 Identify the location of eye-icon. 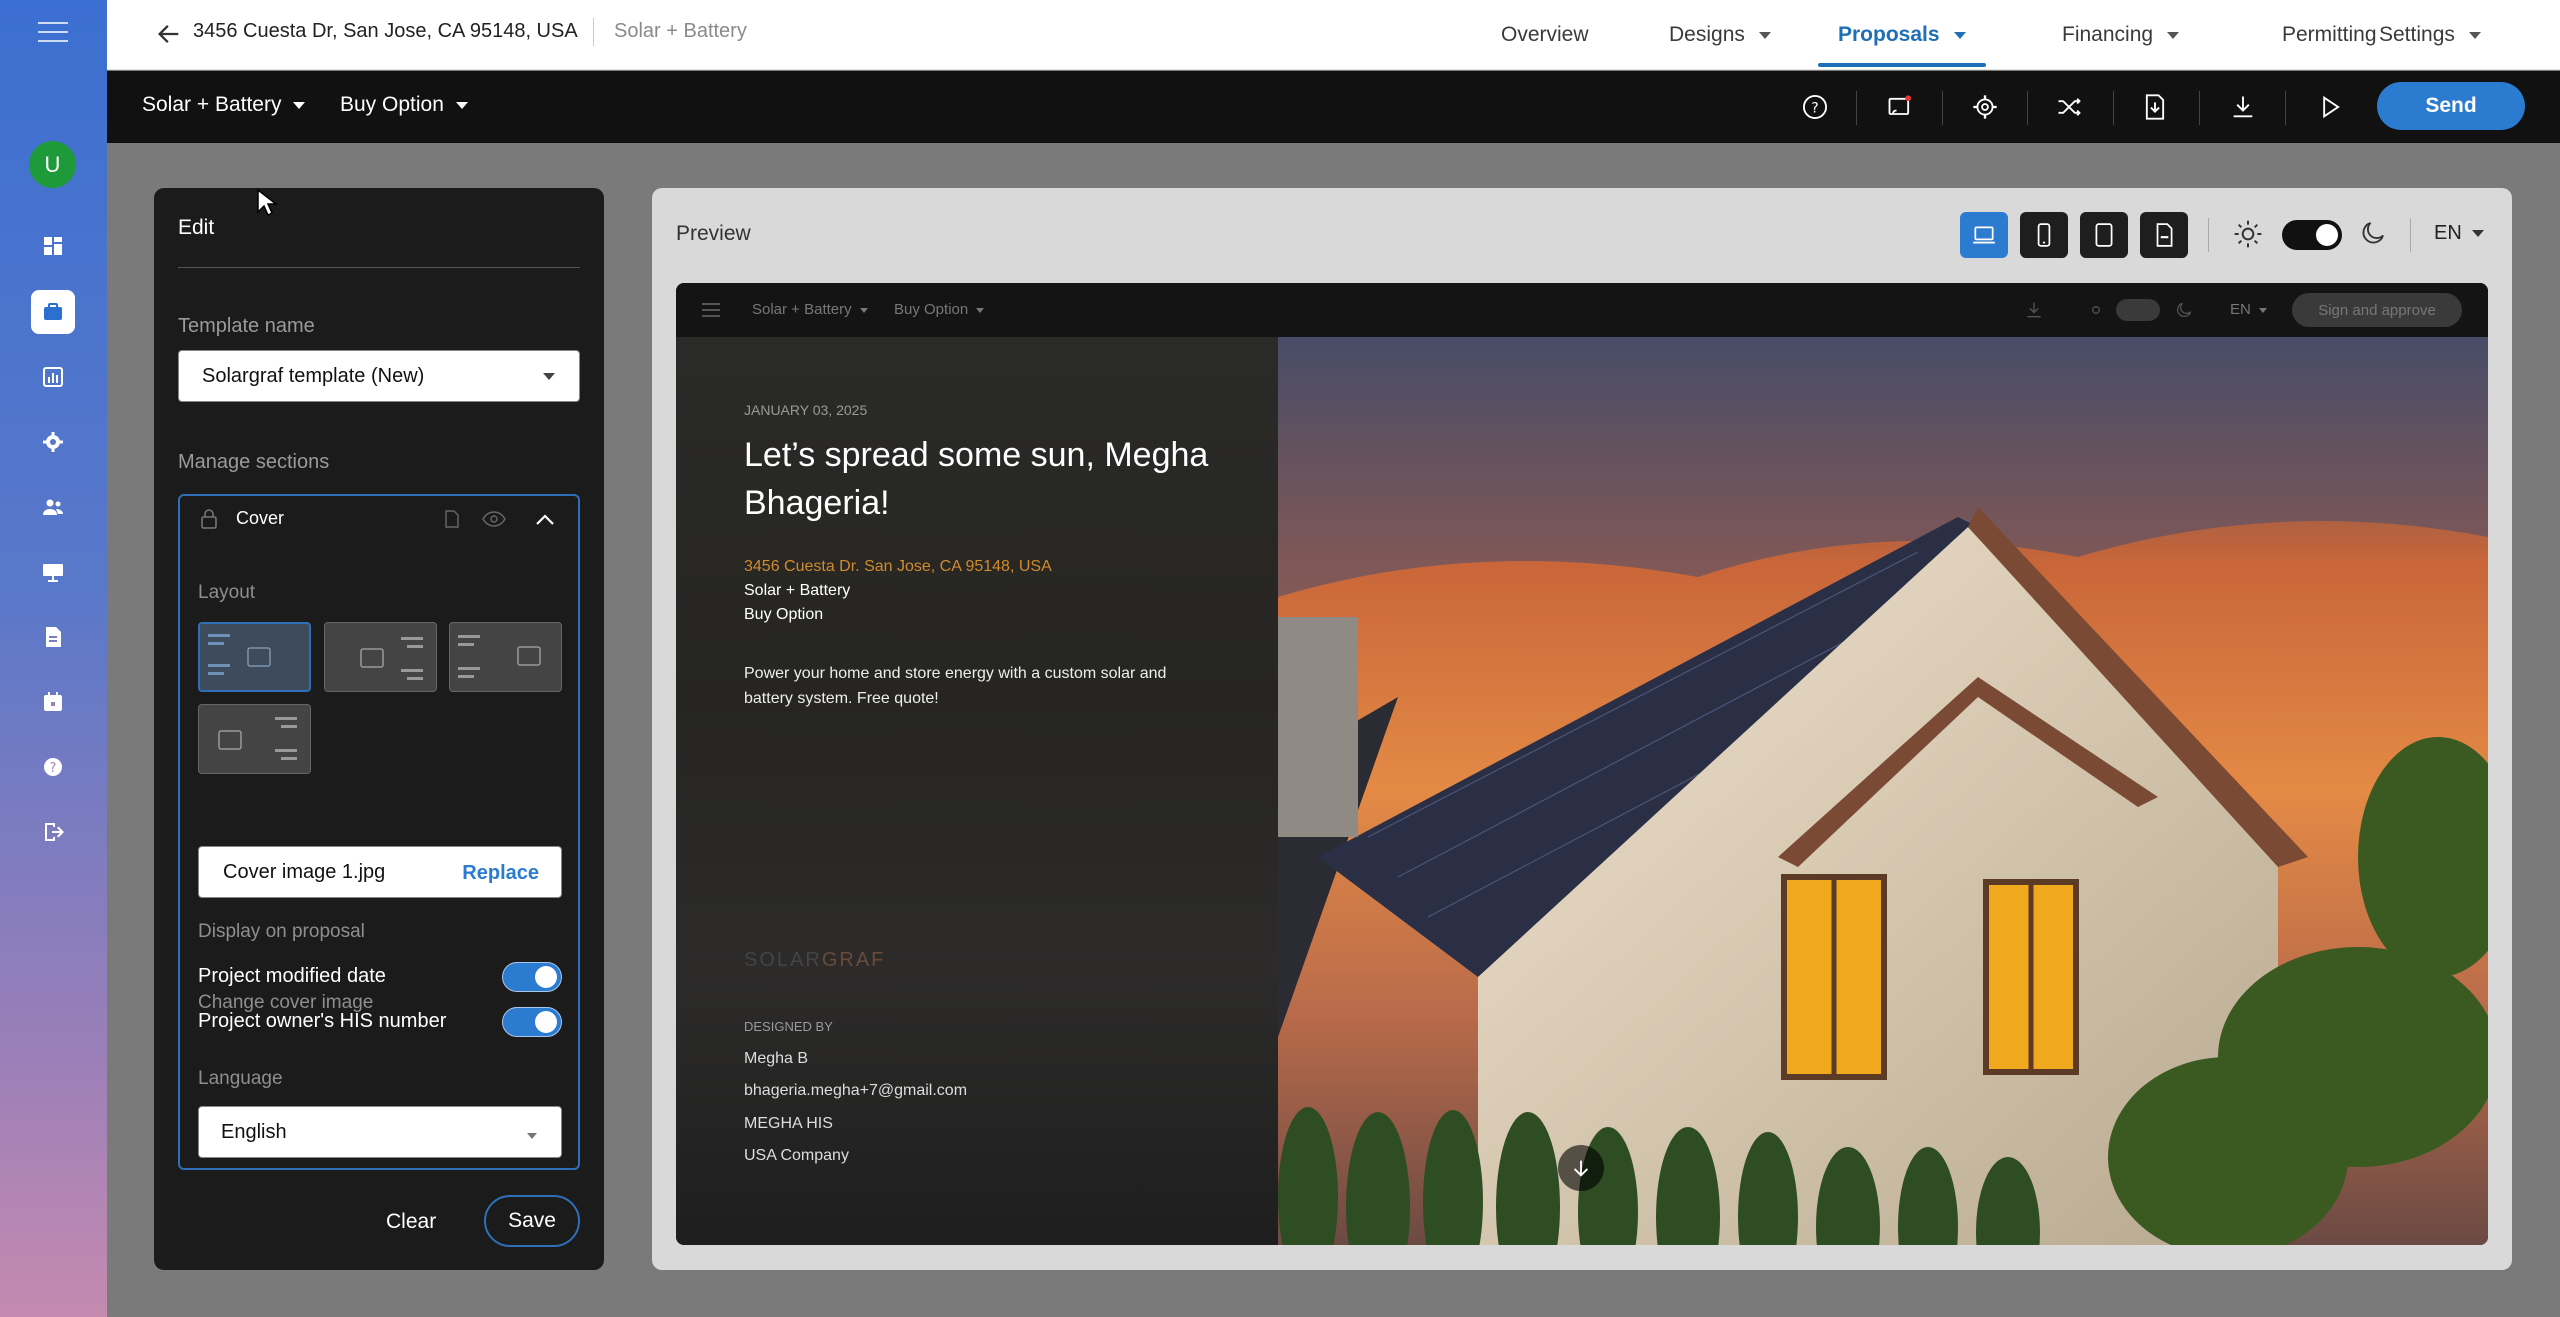
(494, 519).